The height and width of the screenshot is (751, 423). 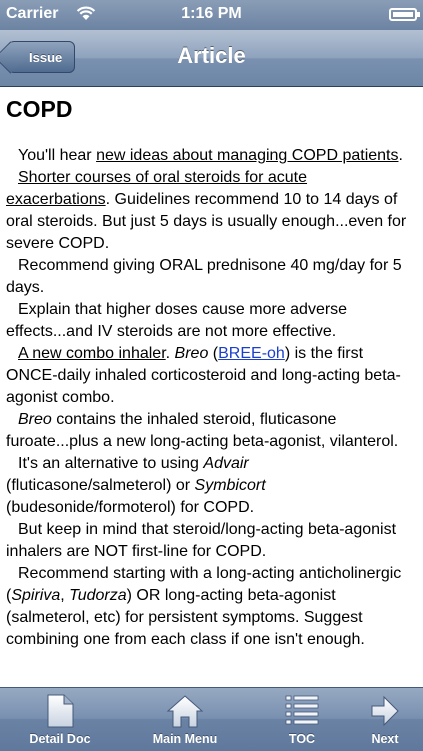 I want to click on status-bar: Carrier 1:16 PM, so click(x=211, y=15).